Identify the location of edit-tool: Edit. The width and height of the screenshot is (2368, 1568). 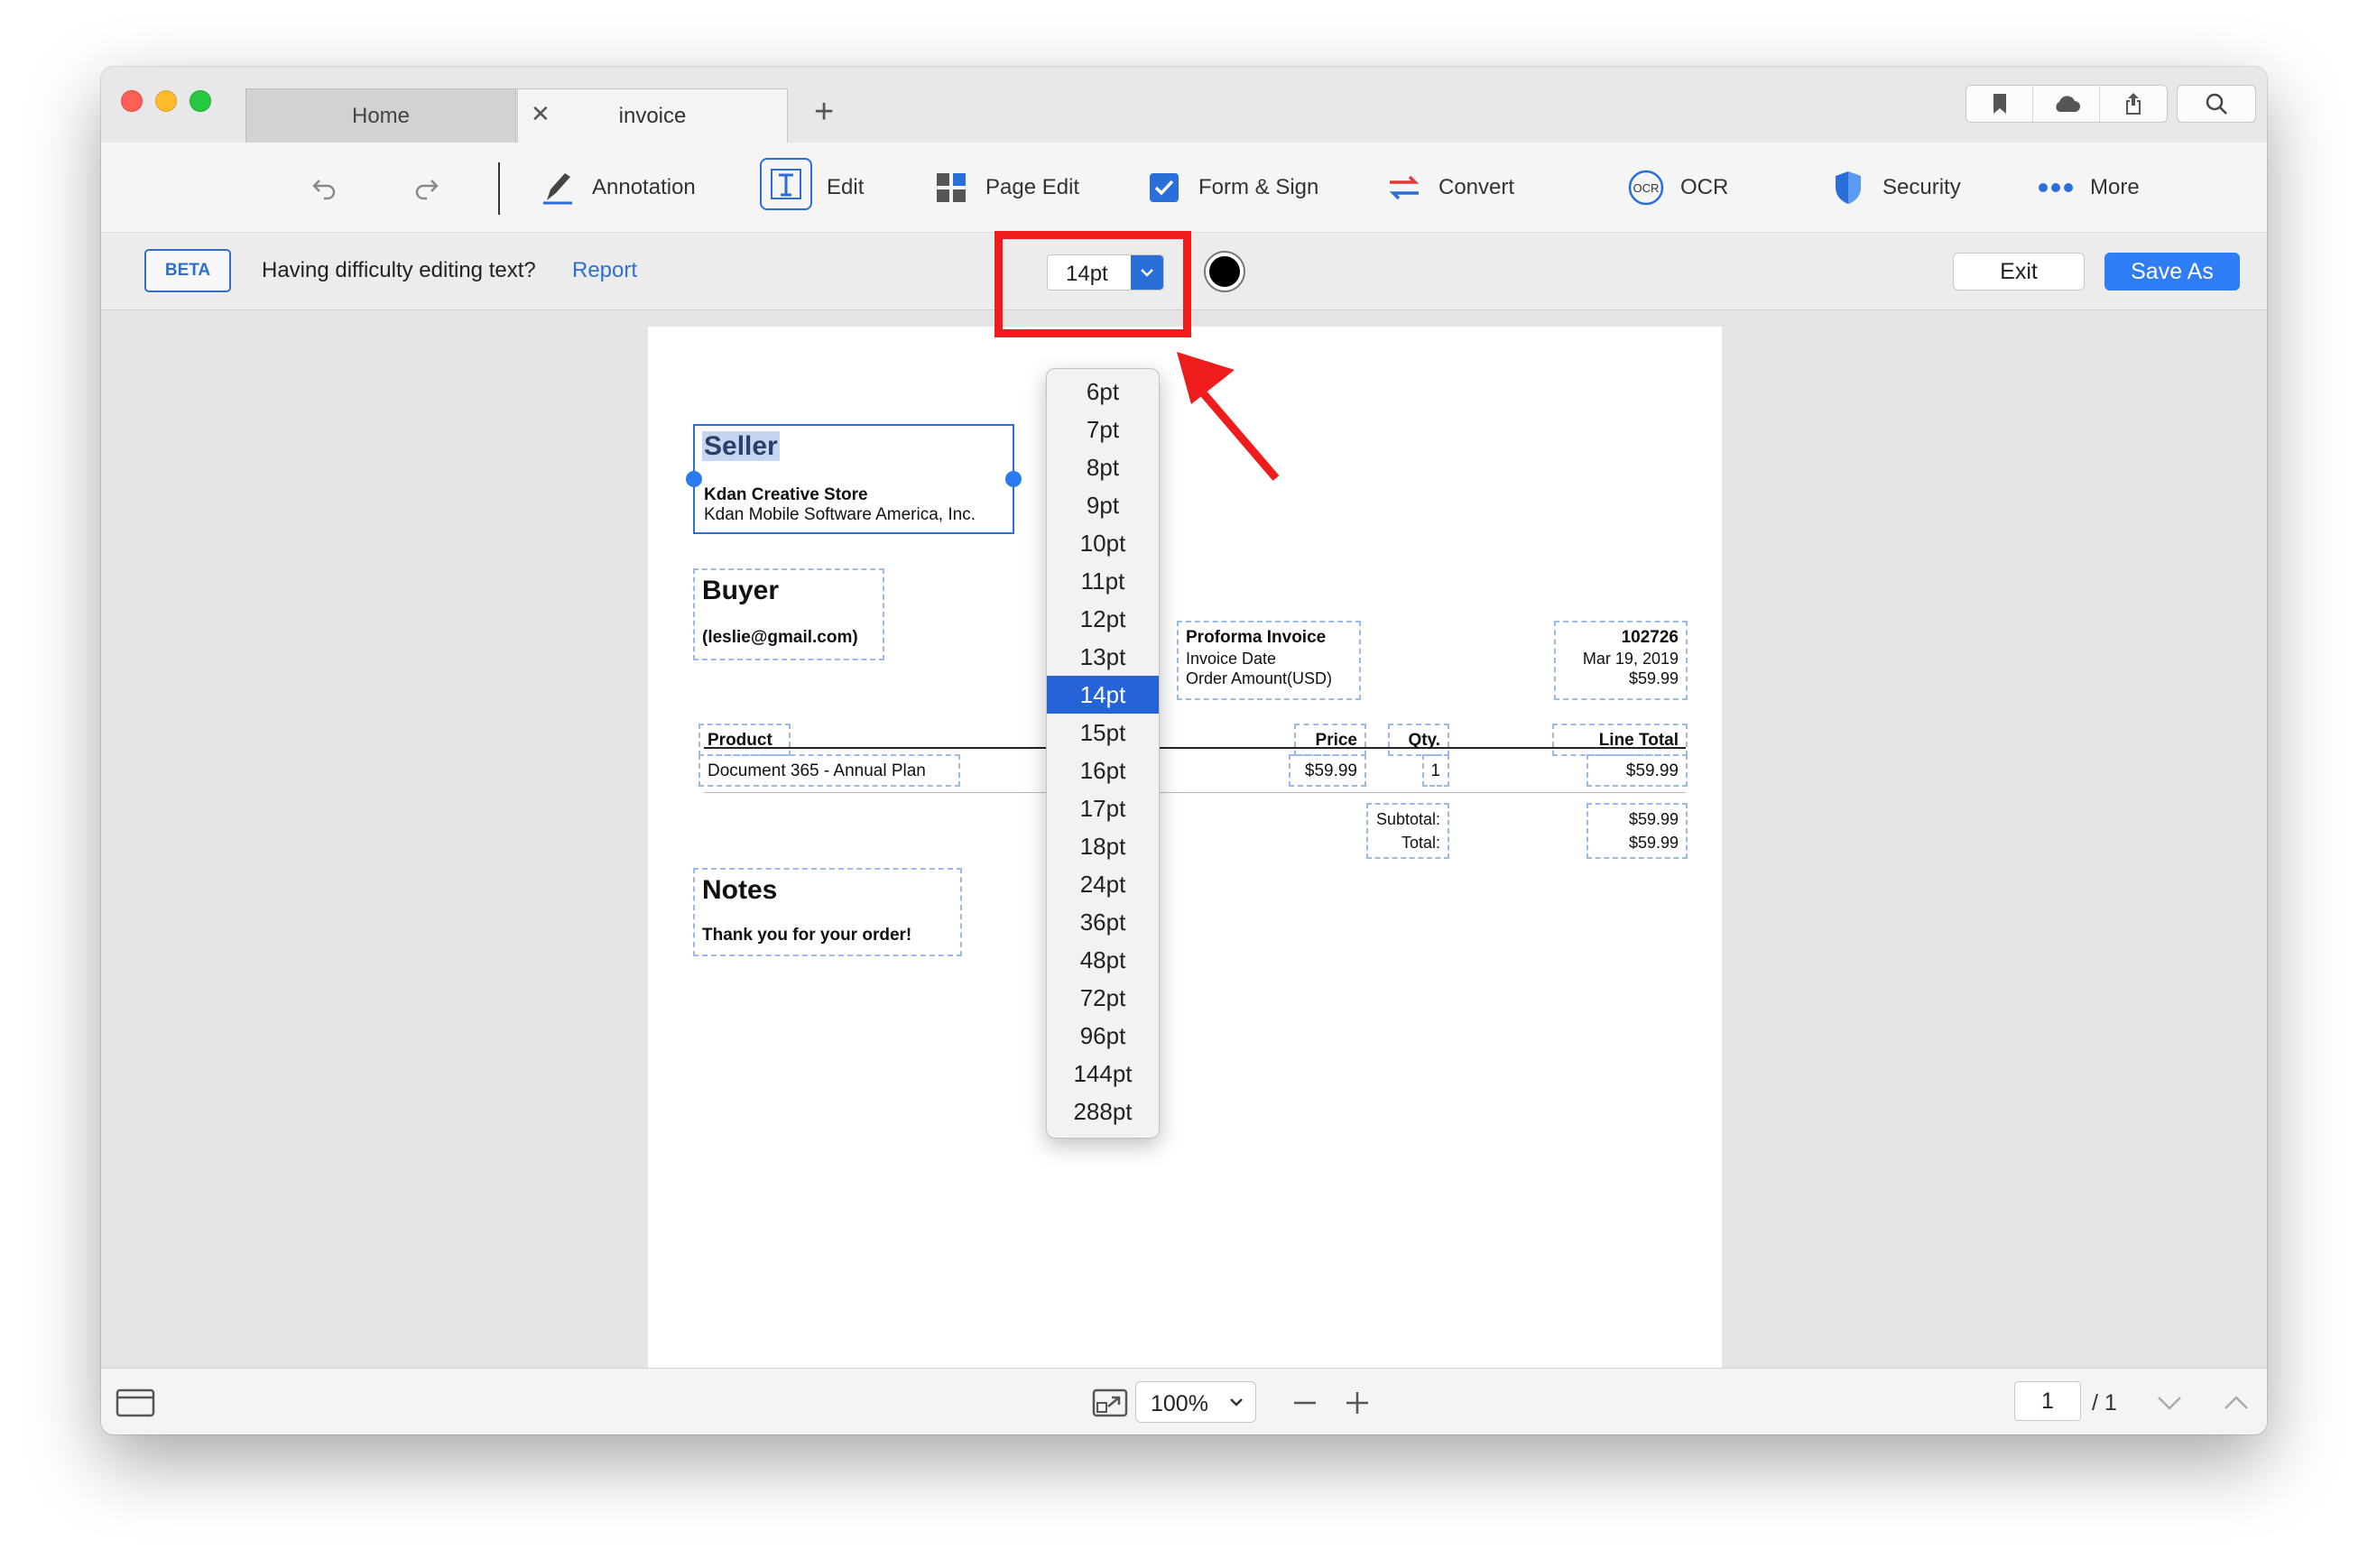
(812, 184).